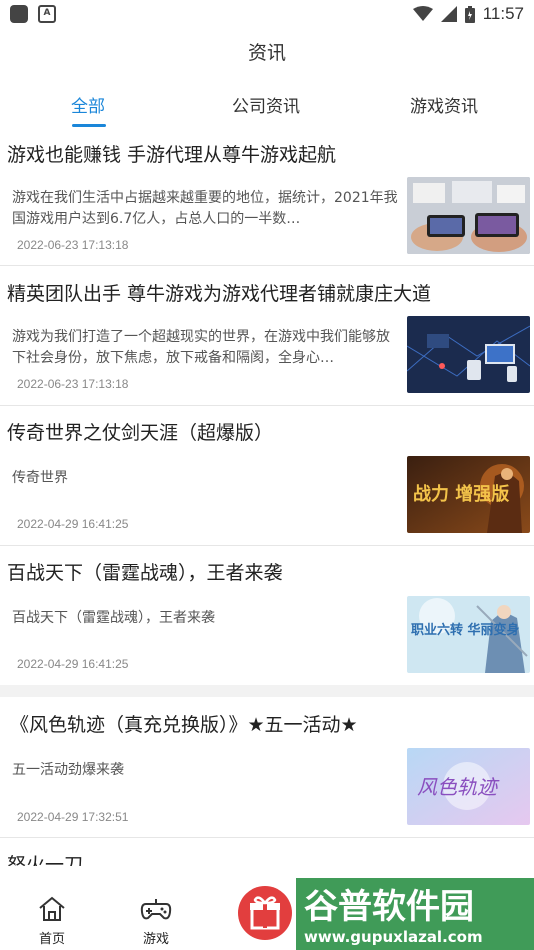 This screenshot has height=950, width=534. What do you see at coordinates (51, 939) in the screenshot?
I see `nav-home-label: 首页` at bounding box center [51, 939].